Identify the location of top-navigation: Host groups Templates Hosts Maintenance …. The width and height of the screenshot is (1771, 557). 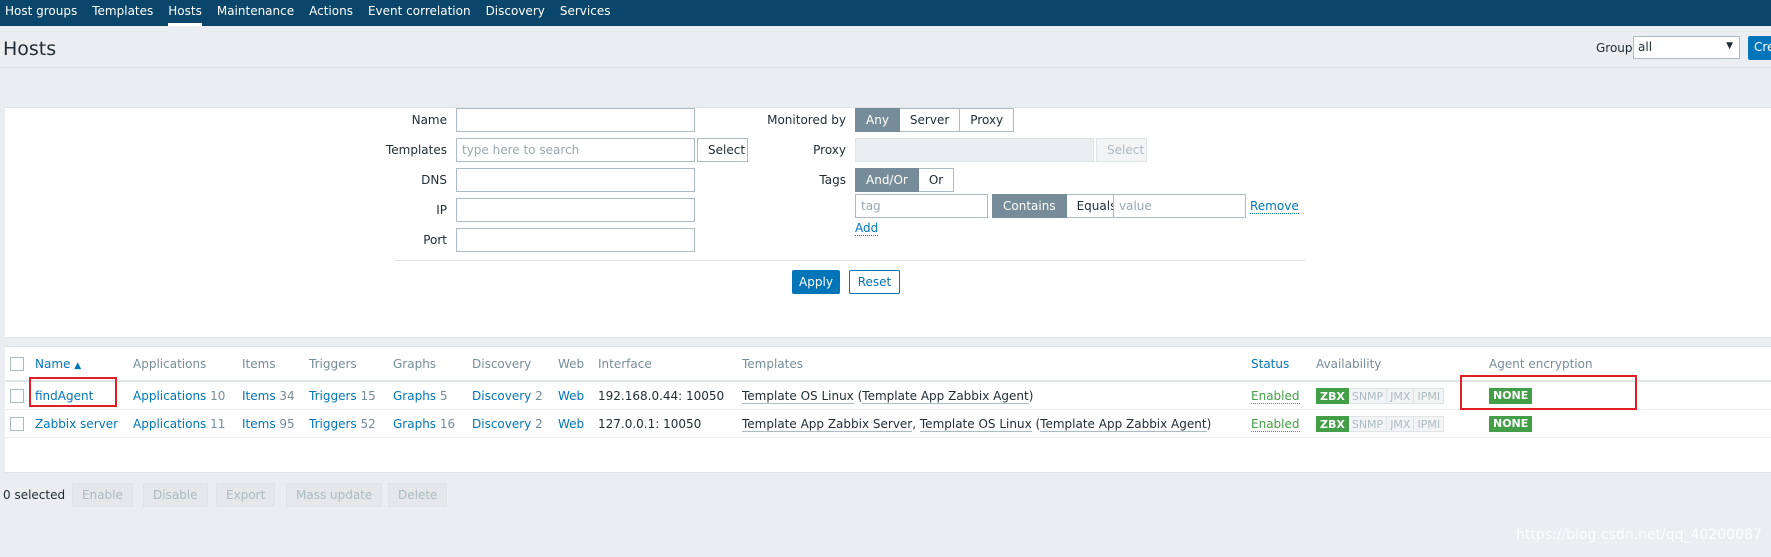
(885, 13).